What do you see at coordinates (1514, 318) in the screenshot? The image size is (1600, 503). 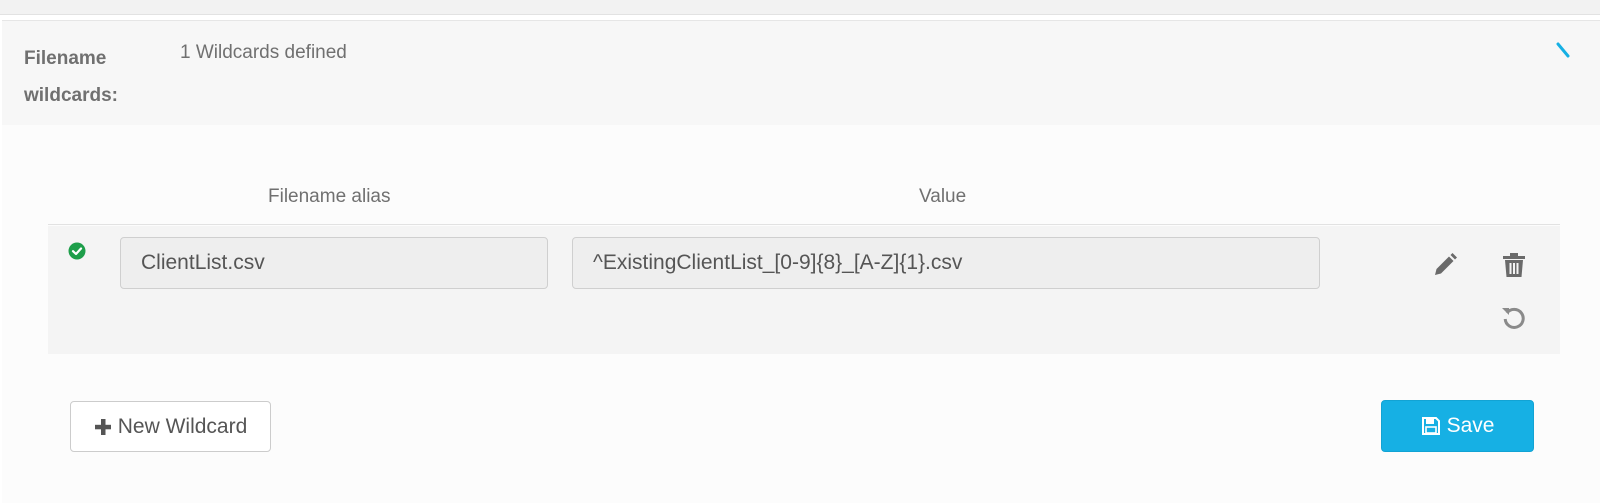 I see `undo-icon` at bounding box center [1514, 318].